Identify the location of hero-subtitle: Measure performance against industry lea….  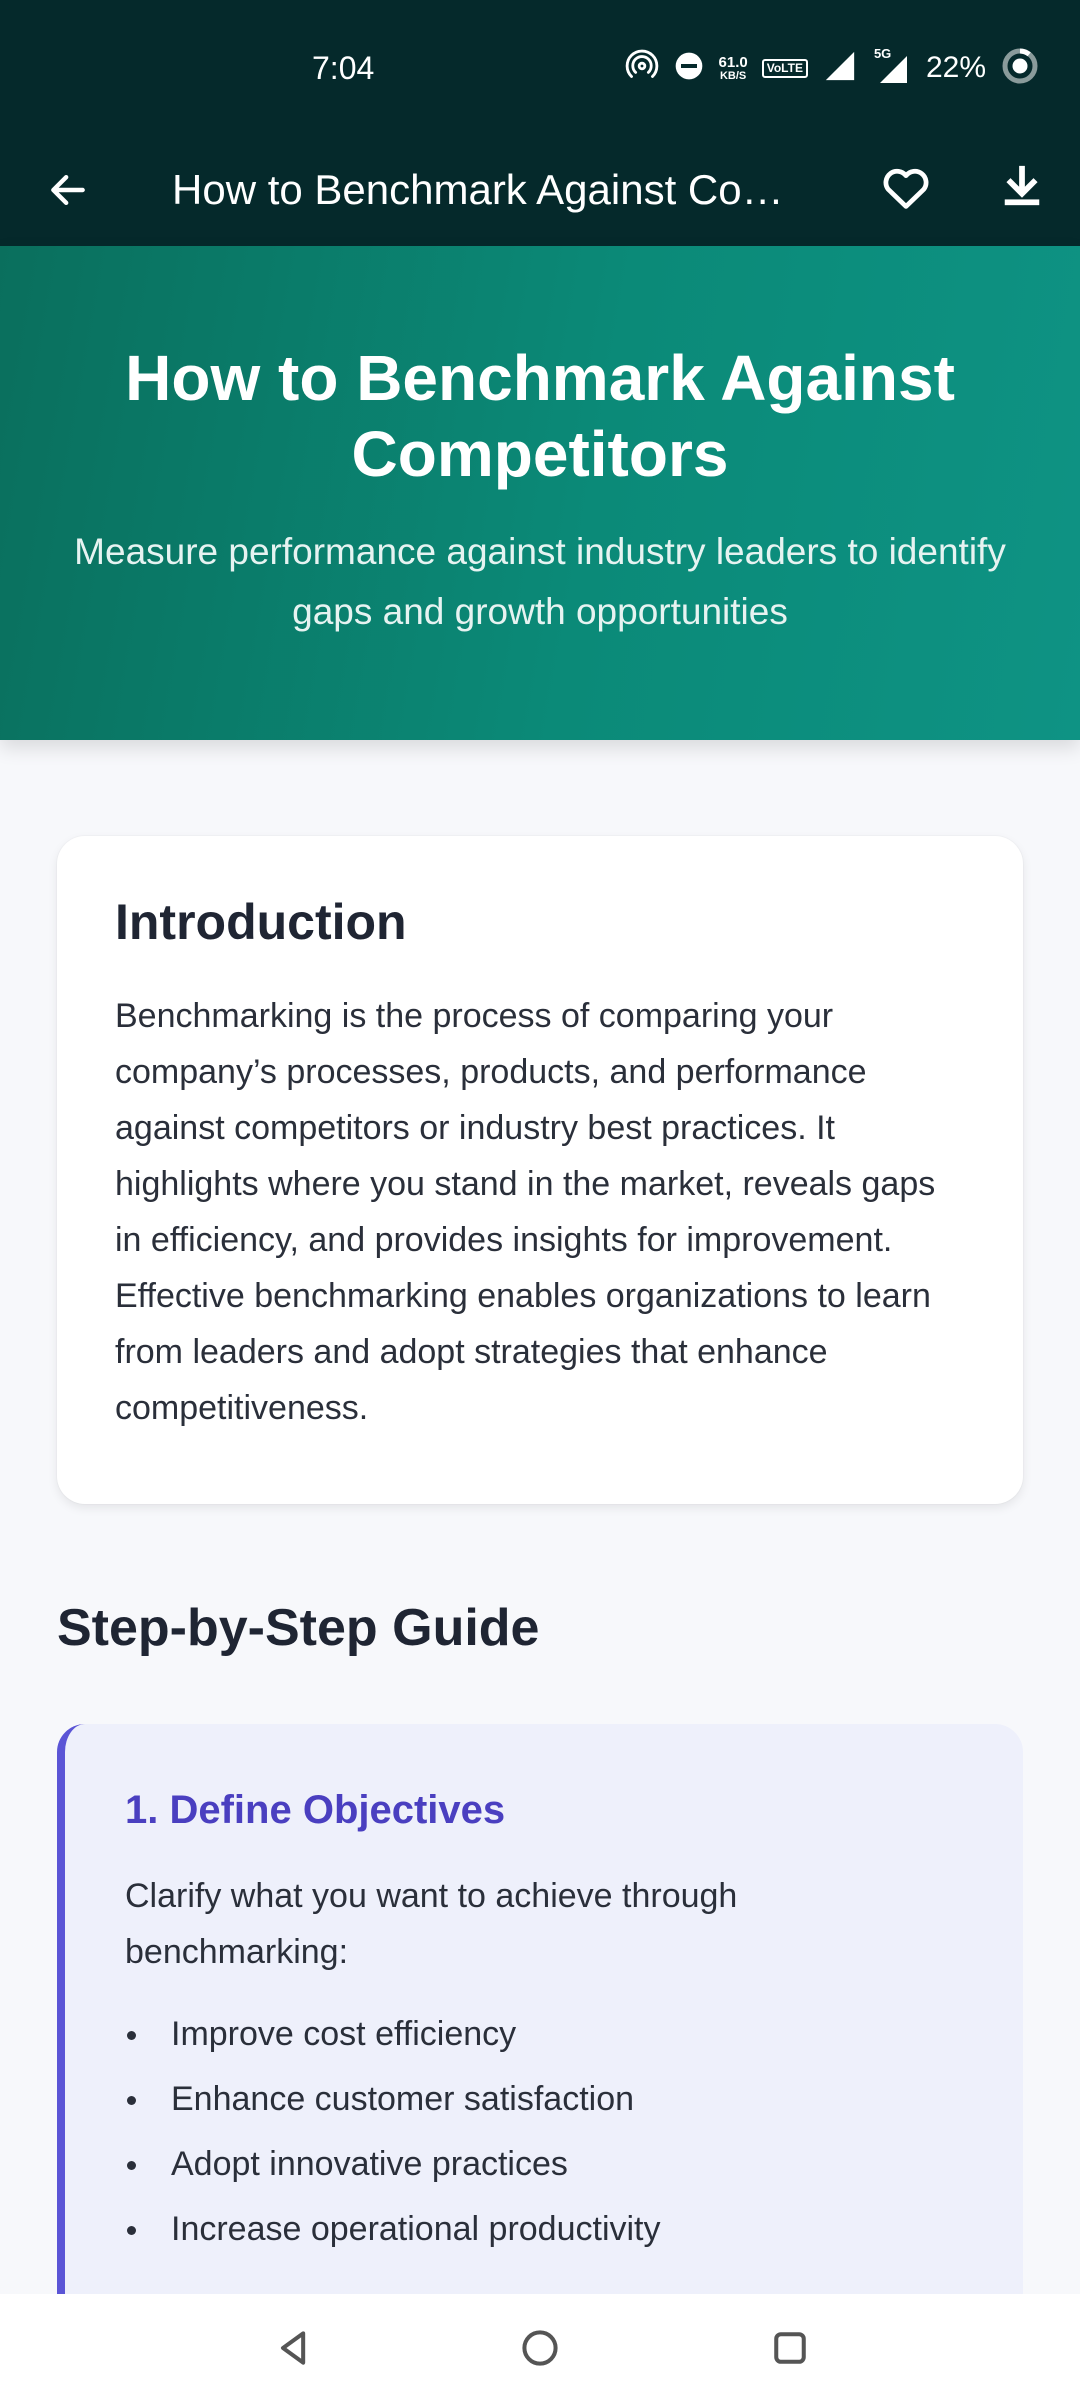
(540, 581).